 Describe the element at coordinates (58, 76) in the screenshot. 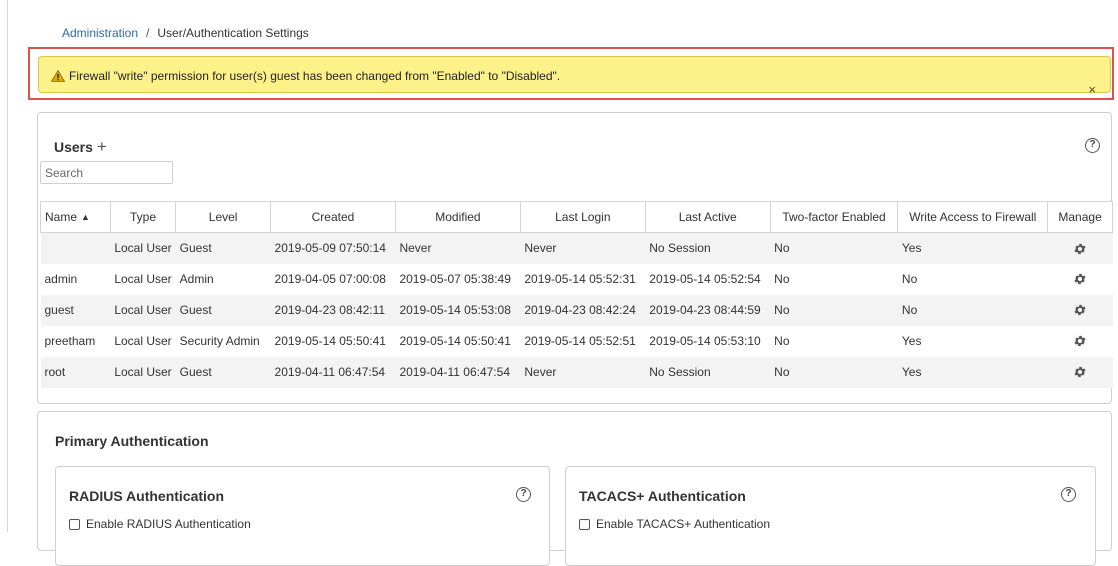

I see `warning-icon` at that location.